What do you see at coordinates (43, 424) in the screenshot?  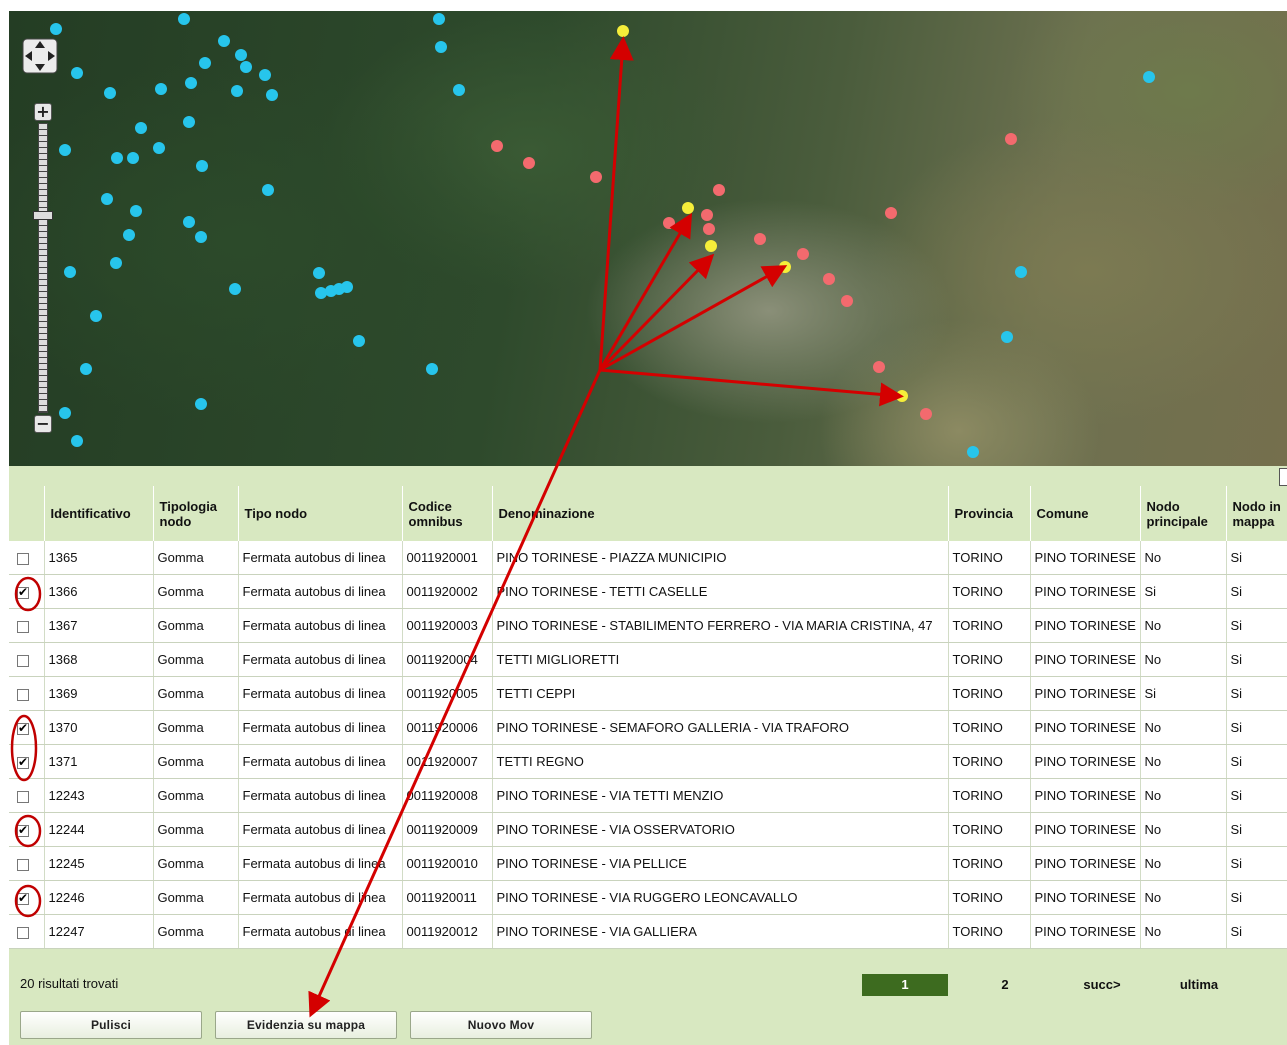 I see `zoom-out-button: −` at bounding box center [43, 424].